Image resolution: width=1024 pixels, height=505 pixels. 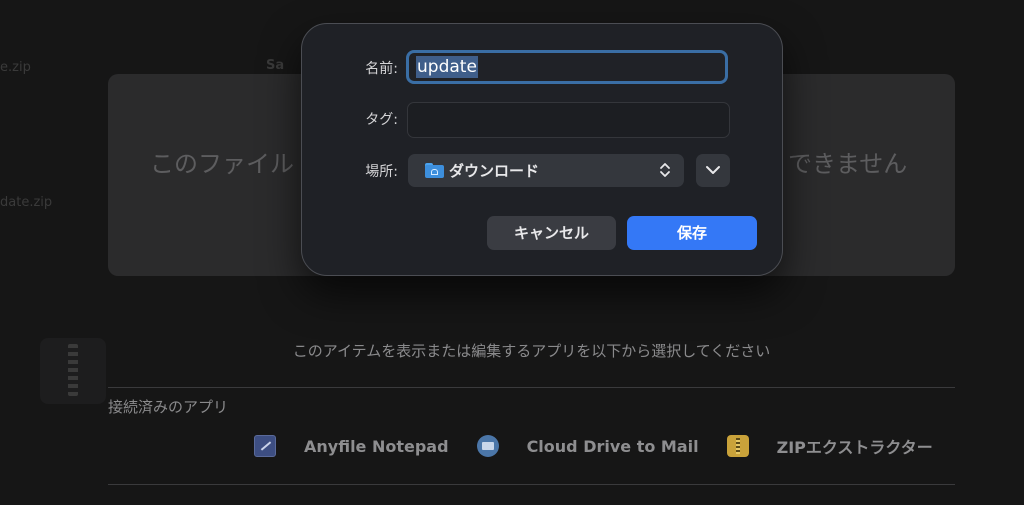 I want to click on name-field: update, so click(x=567, y=67).